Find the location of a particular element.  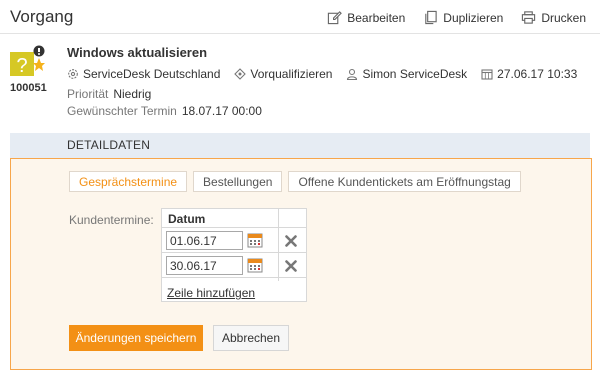

header-actions: Bearbeiten Duplizieren Drucken is located at coordinates (456, 17).